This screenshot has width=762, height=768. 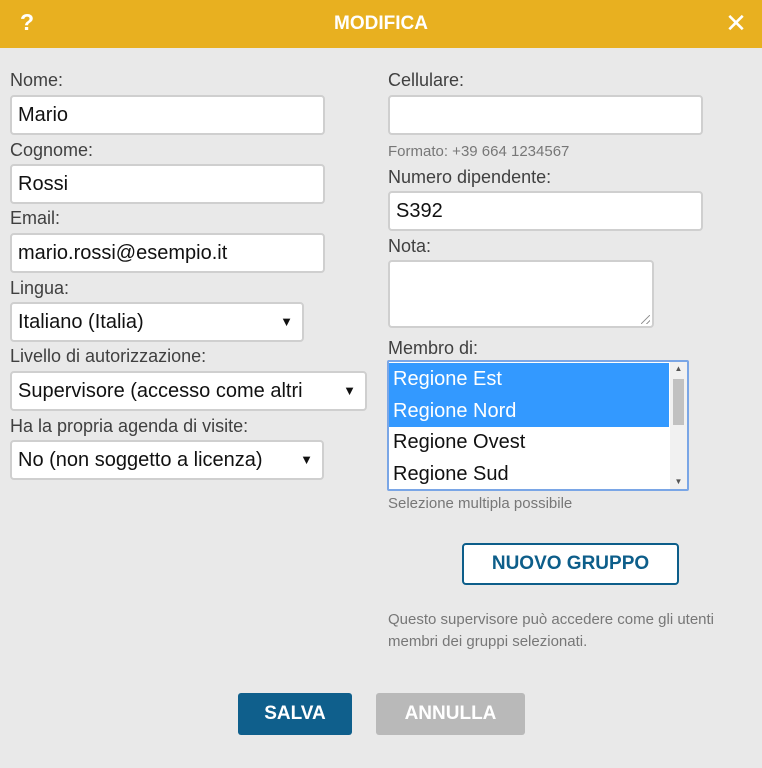 I want to click on note-textarea, so click(x=521, y=294).